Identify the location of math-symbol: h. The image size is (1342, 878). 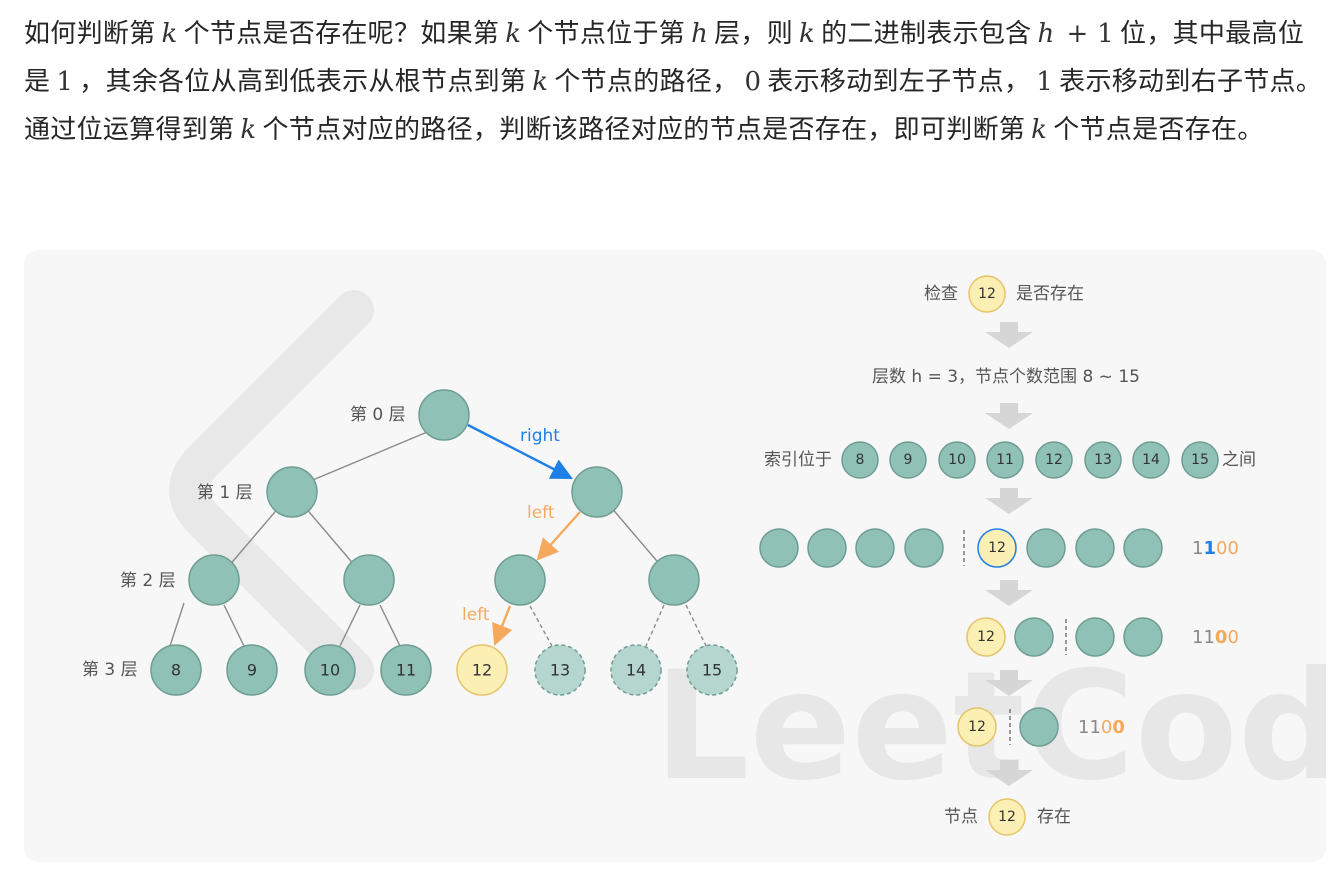
(700, 34).